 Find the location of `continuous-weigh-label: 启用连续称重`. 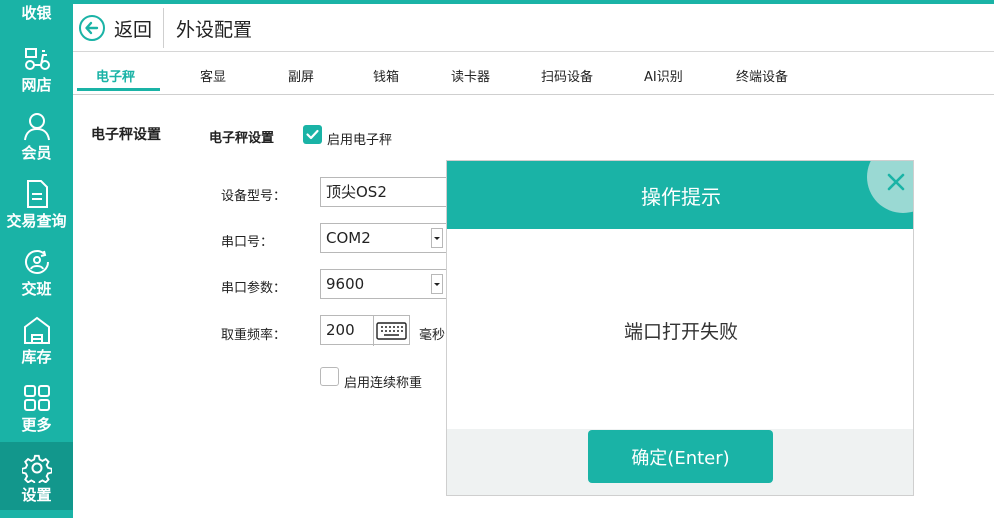

continuous-weigh-label: 启用连续称重 is located at coordinates (383, 383).